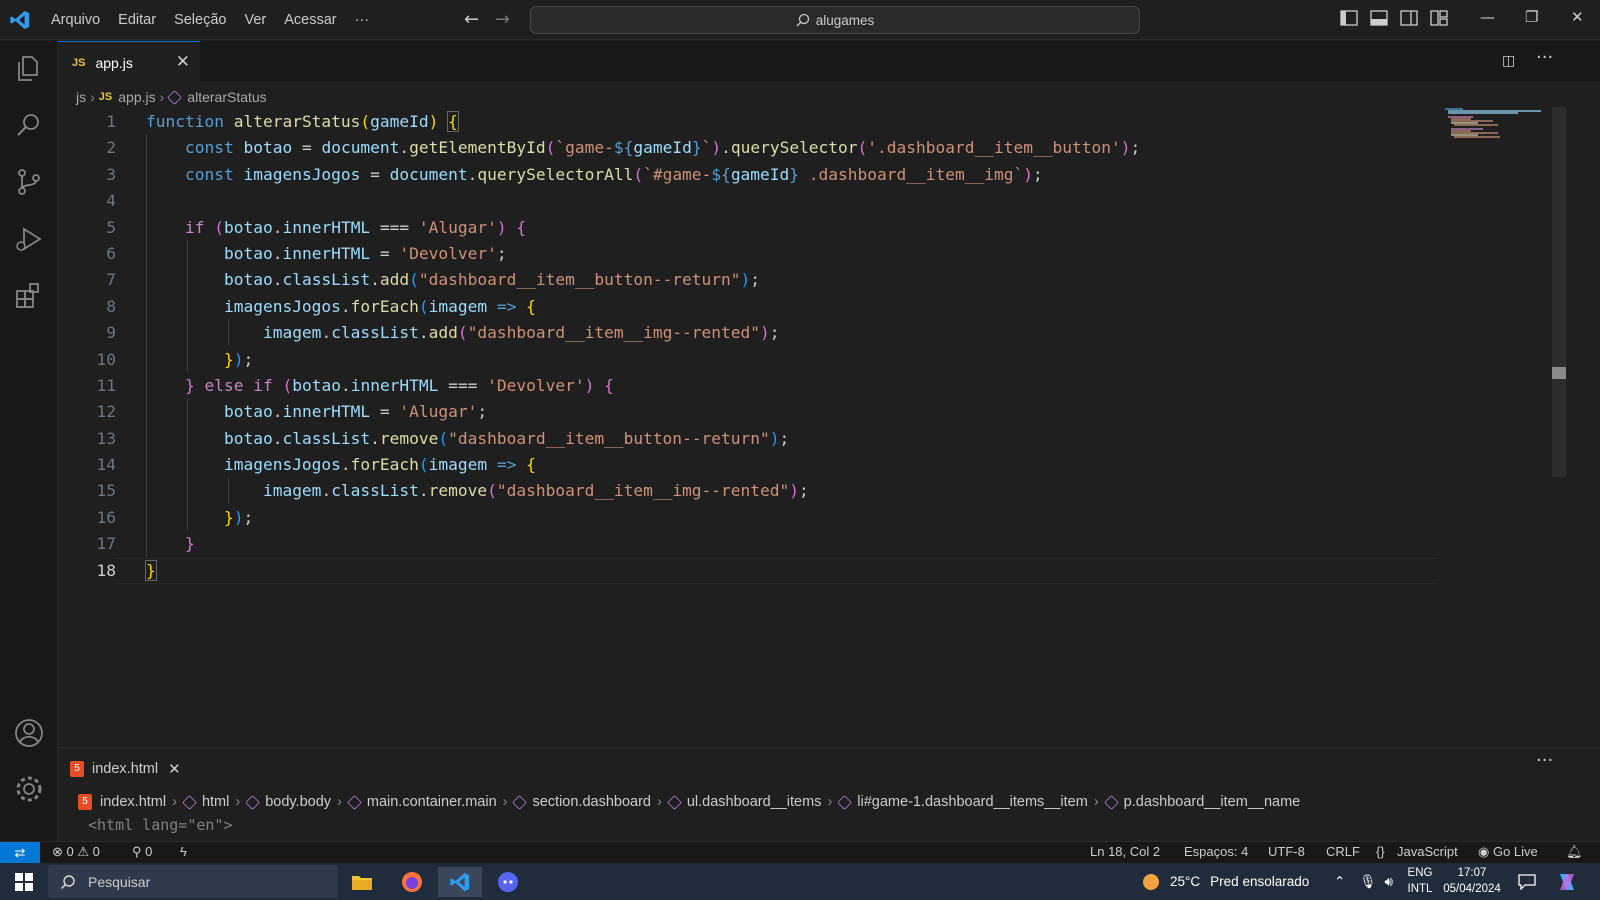  What do you see at coordinates (1286, 851) in the screenshot?
I see `encoding-setting: UTF-8` at bounding box center [1286, 851].